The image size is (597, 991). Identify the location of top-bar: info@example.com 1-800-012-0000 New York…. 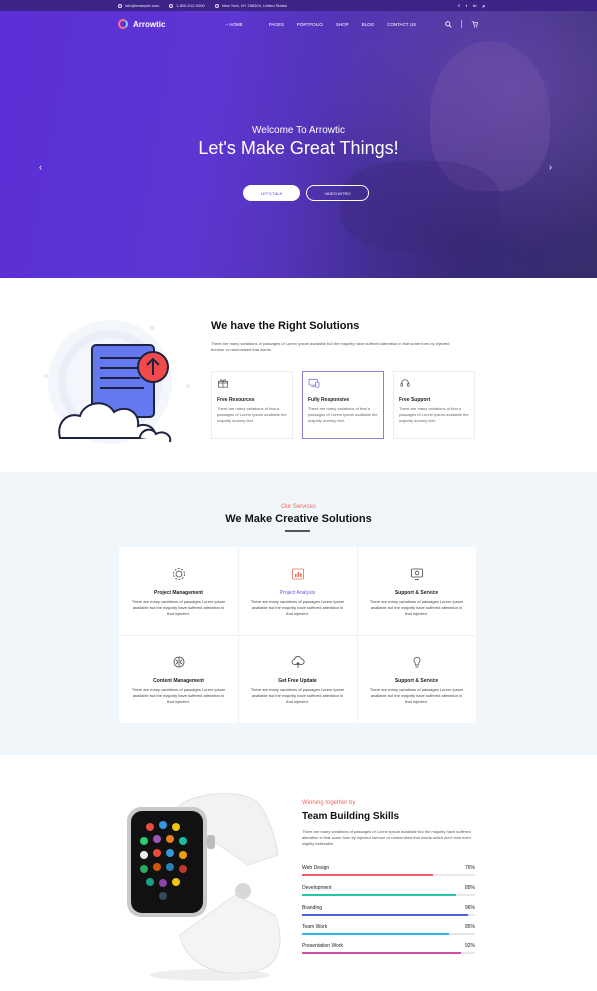
(298, 5).